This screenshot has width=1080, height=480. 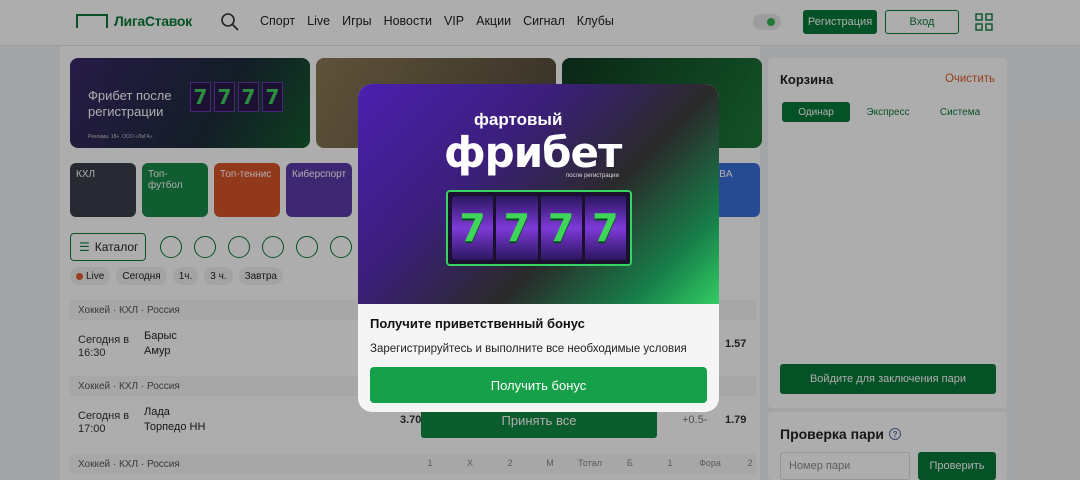 I want to click on get-bonus-button: Получить бонус, so click(x=538, y=385).